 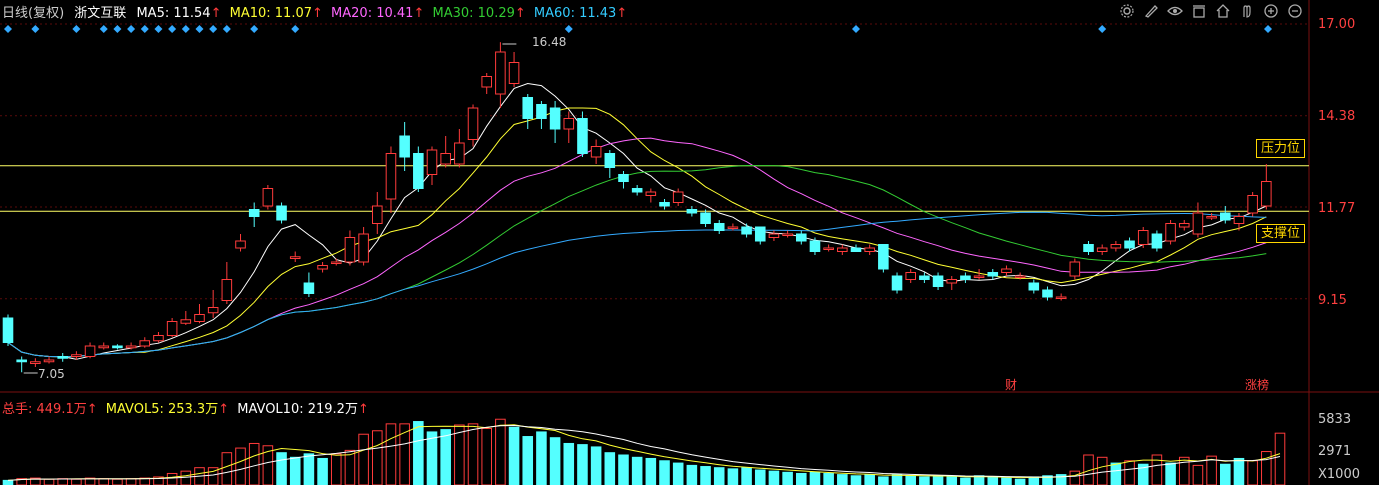 What do you see at coordinates (1175, 11) in the screenshot?
I see `eye-icon` at bounding box center [1175, 11].